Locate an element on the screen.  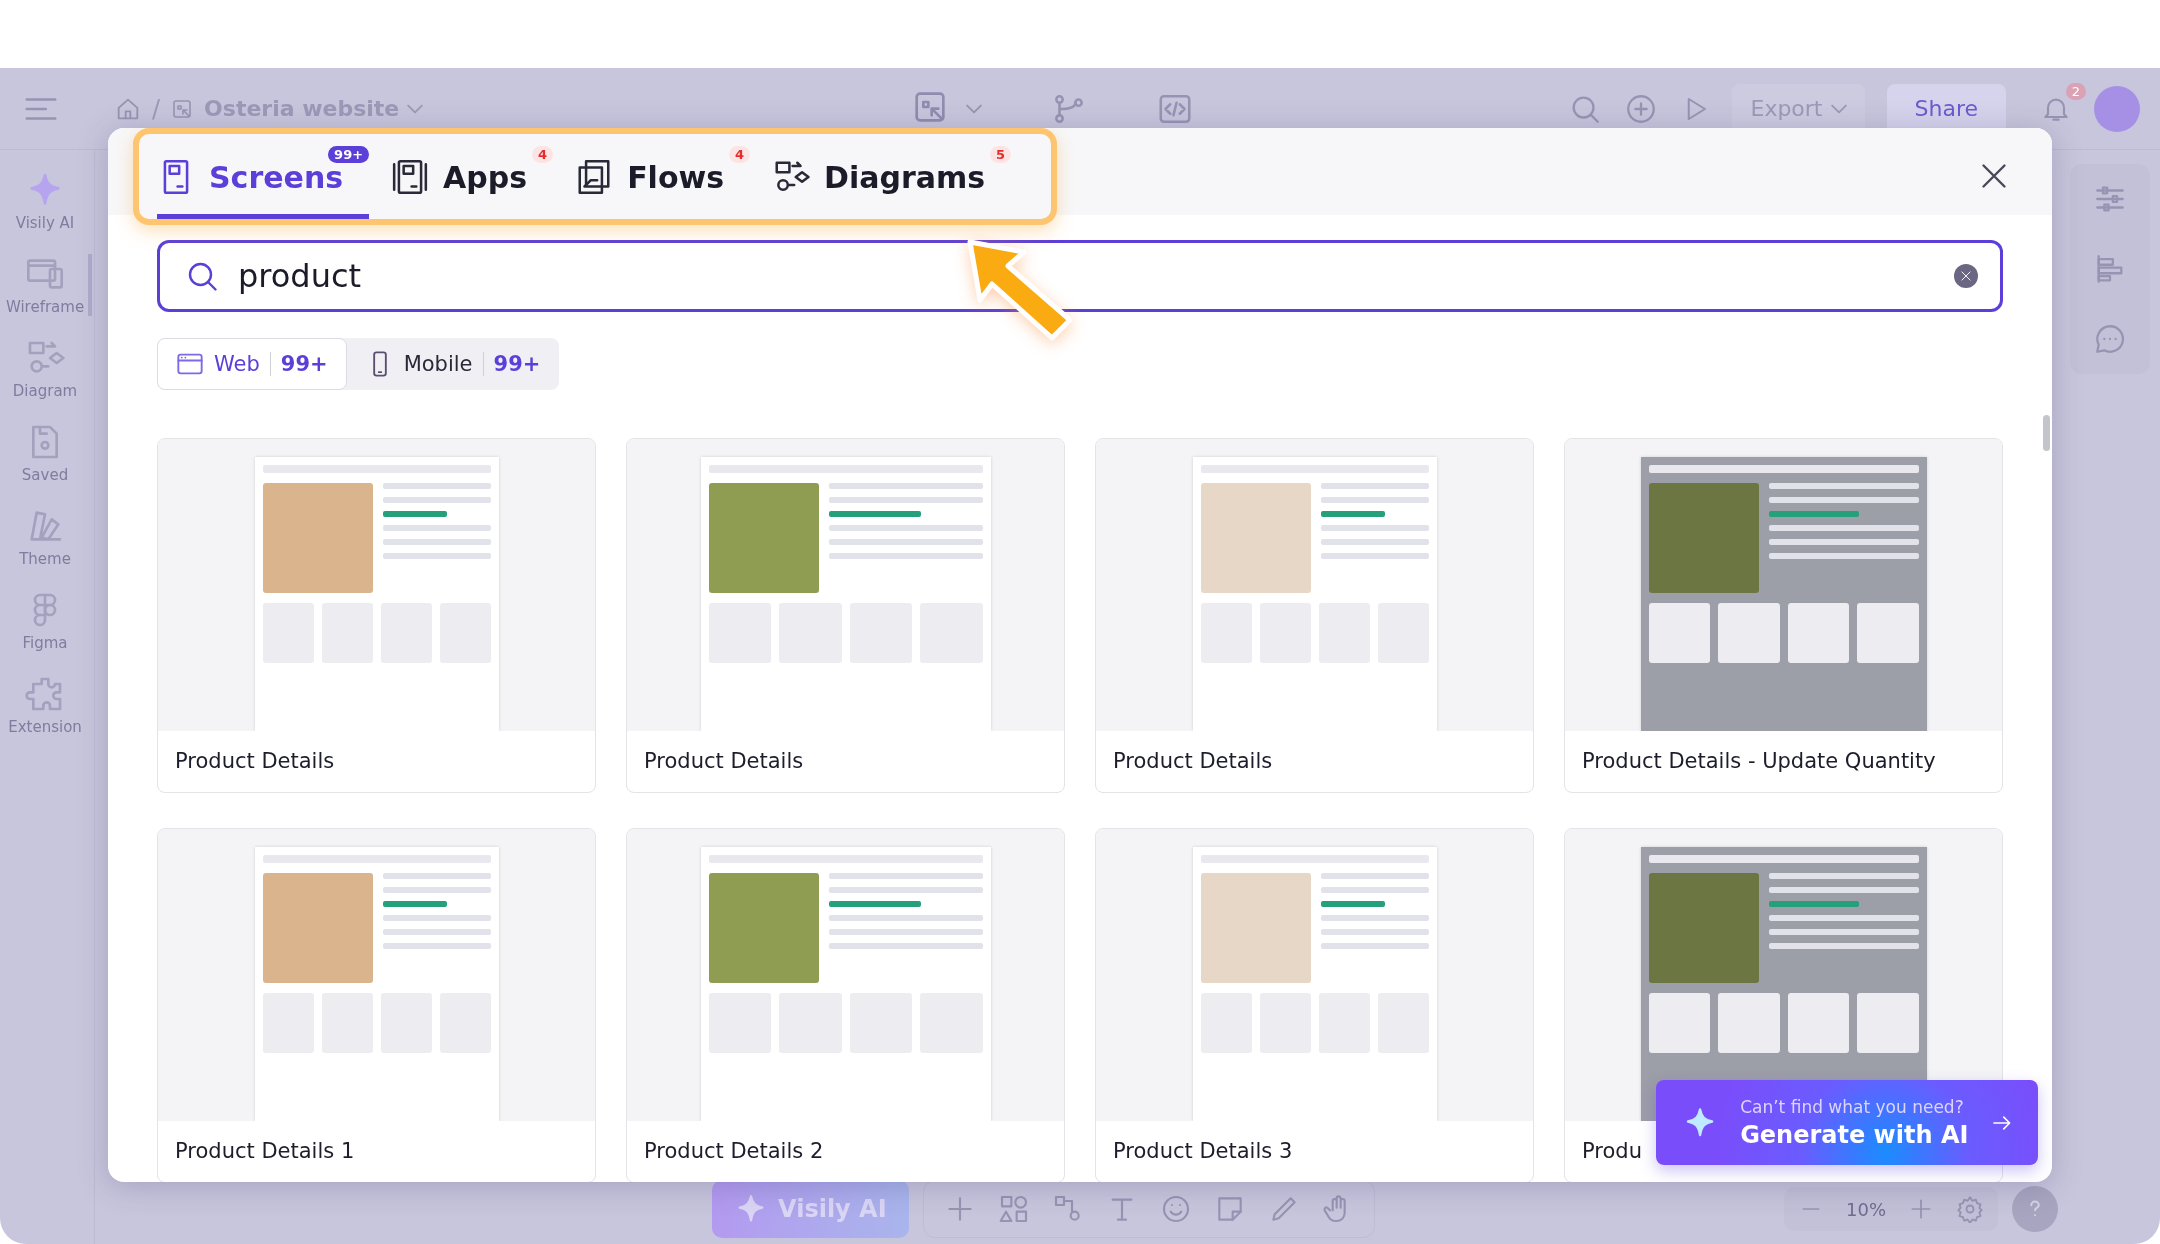
shapes-icon is located at coordinates (1013, 1209).